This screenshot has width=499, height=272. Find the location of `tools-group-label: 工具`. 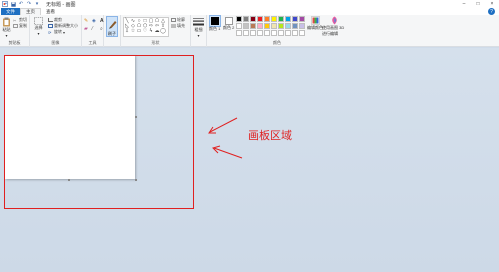

tools-group-label: 工具 is located at coordinates (92, 42).